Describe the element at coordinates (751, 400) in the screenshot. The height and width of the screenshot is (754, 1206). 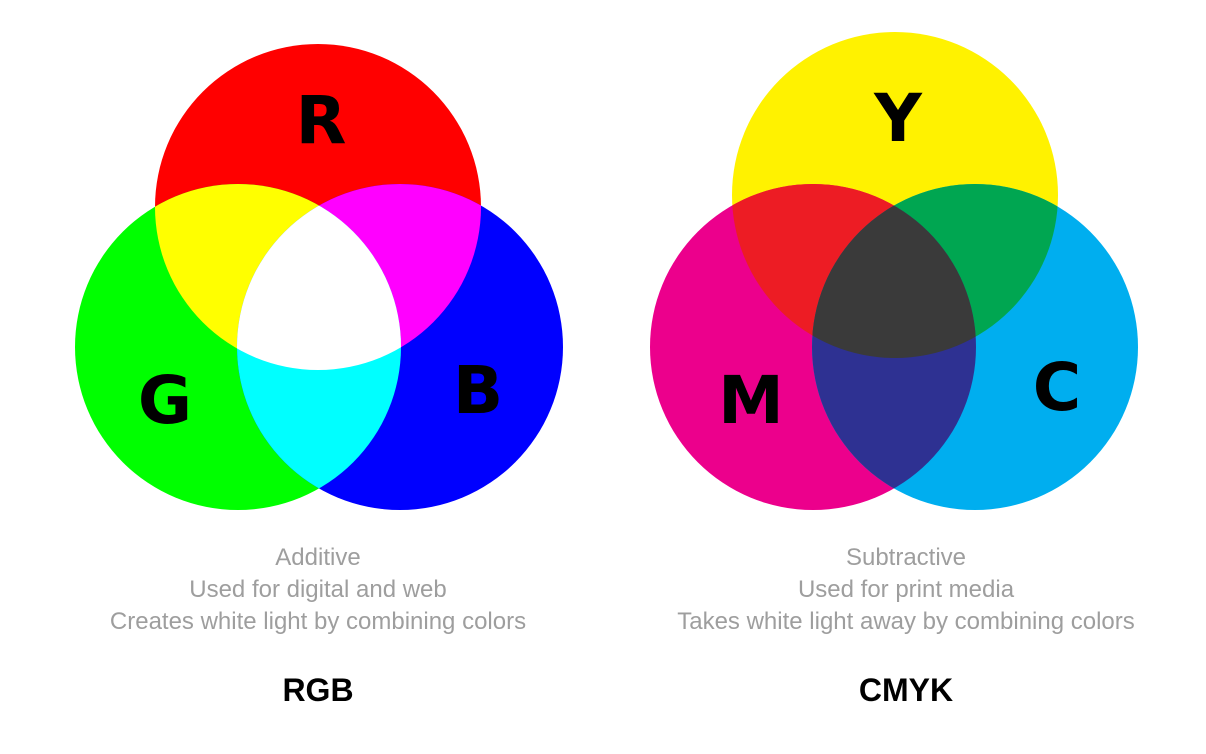
I see `cmyk-letter-m: M` at that location.